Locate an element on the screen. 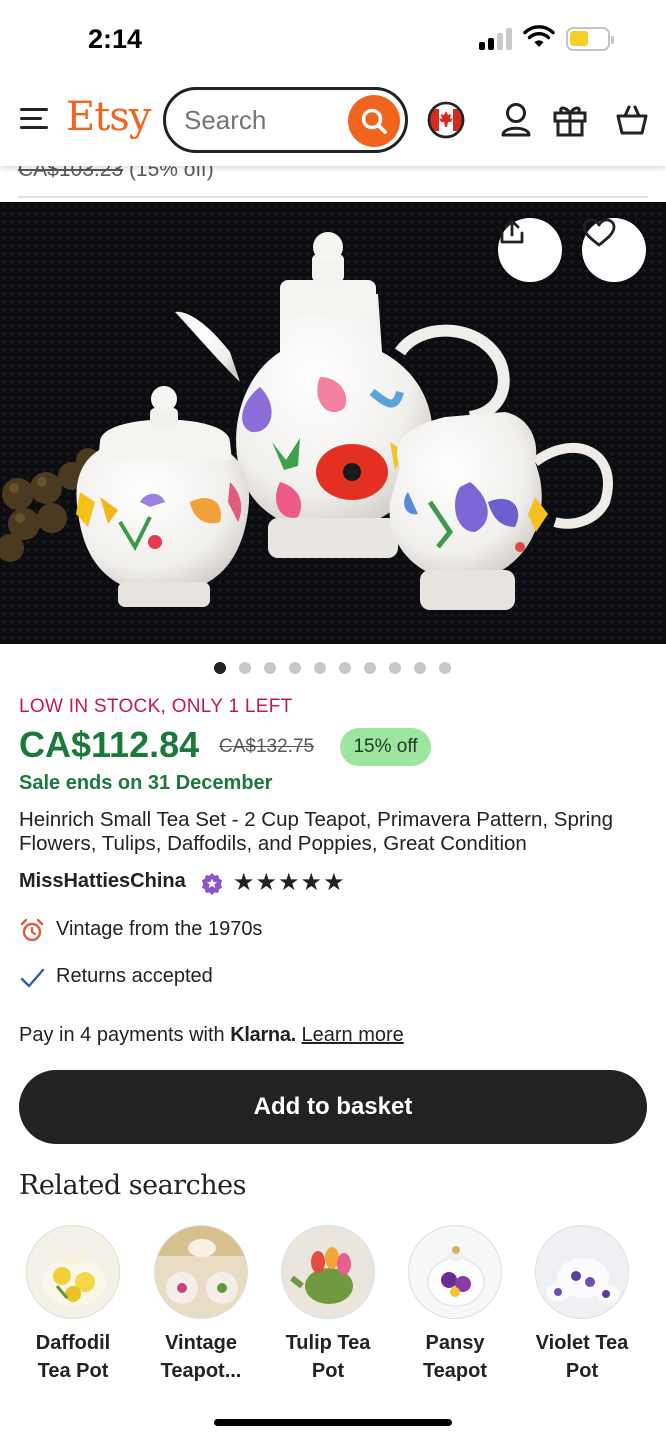 The width and height of the screenshot is (666, 1440). related-item-pansy: Pansy Teapot is located at coordinates (455, 1305).